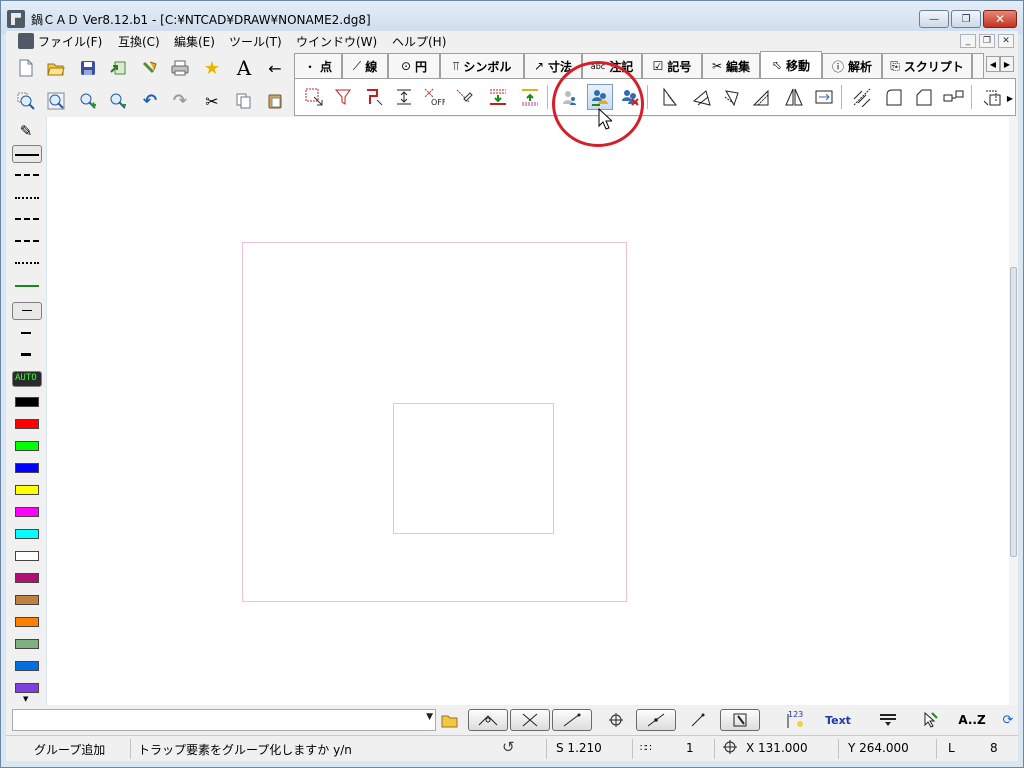  Describe the element at coordinates (530, 97) in the screenshot. I see `layer-up-icon` at that location.